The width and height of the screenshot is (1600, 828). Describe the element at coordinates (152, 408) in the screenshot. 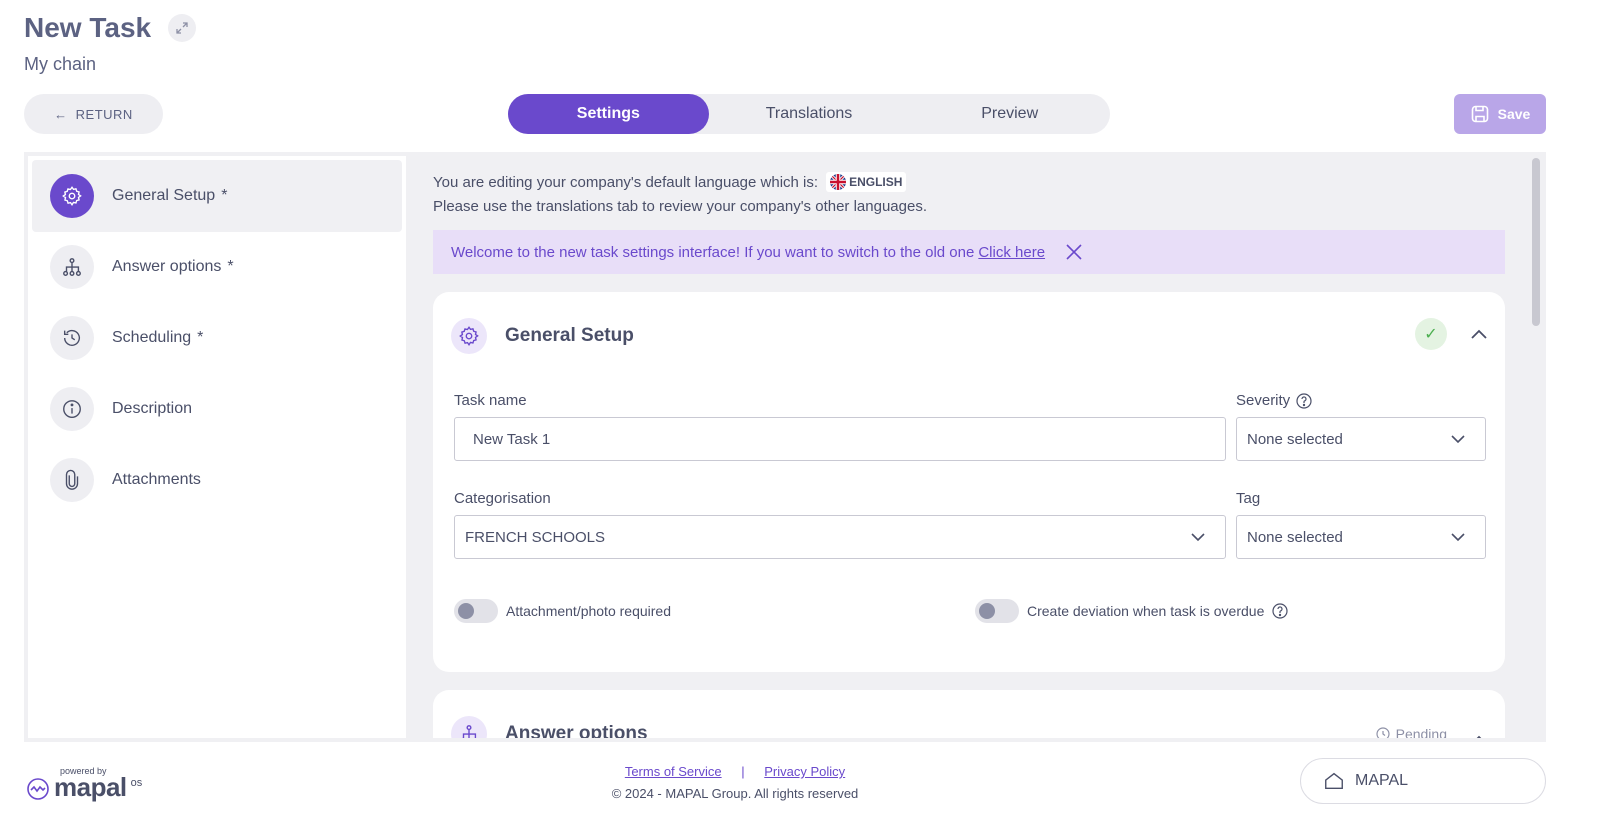

I see `sidebar-item-label: Description` at that location.